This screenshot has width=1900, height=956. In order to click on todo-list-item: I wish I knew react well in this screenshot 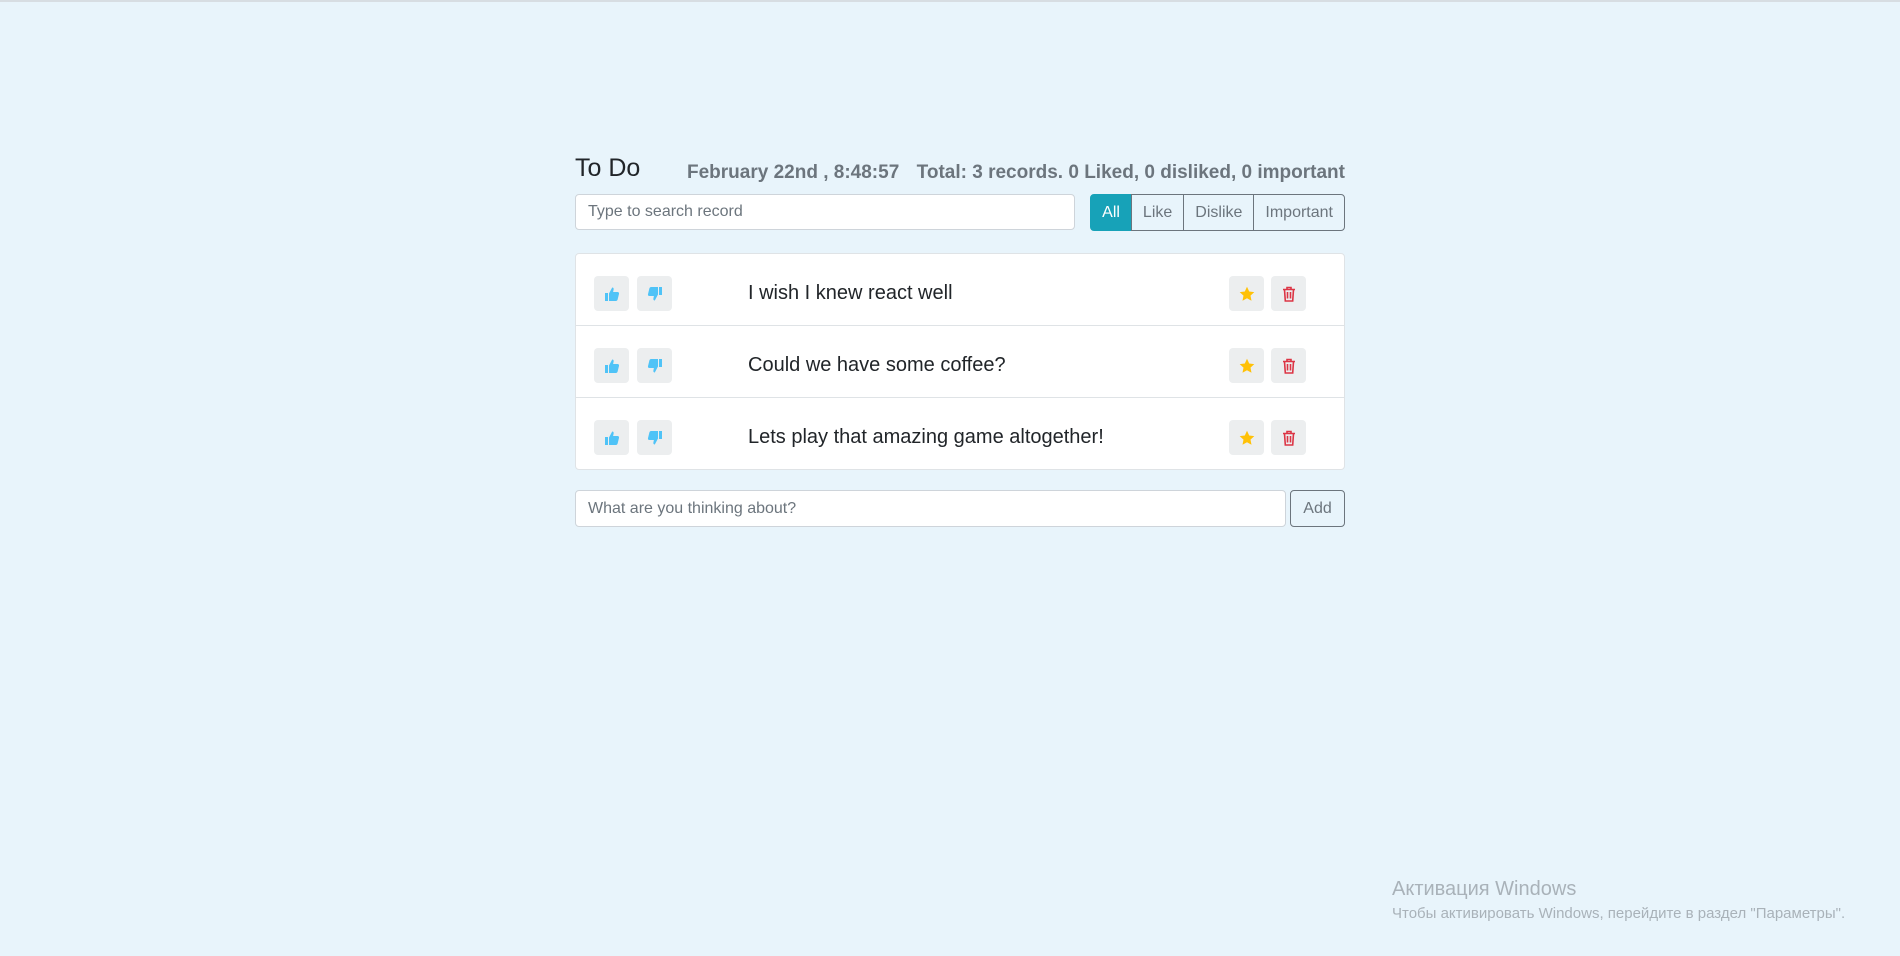, I will do `click(960, 290)`.